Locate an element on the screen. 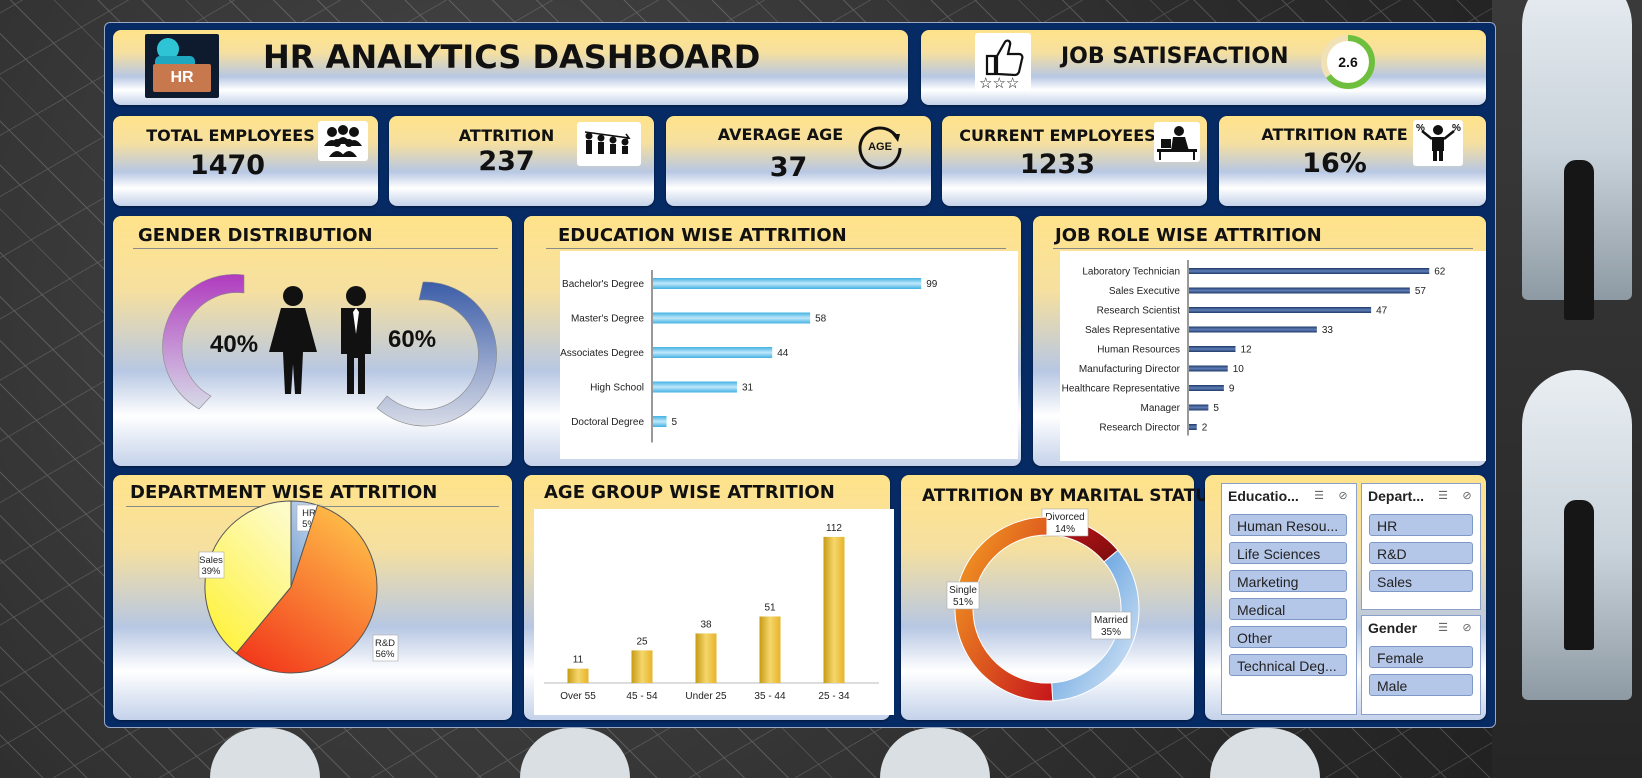  data-label-percent: 51% is located at coordinates (963, 602).